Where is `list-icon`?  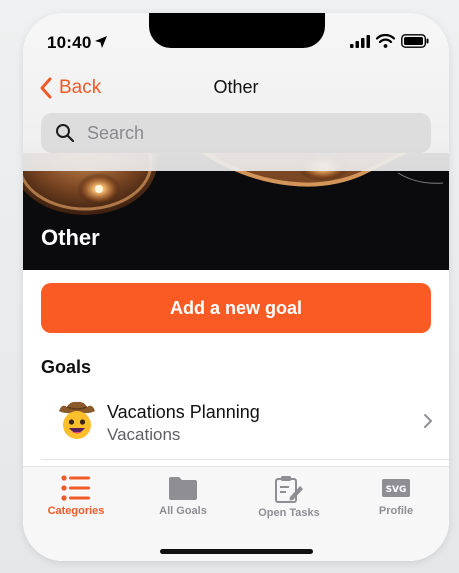 list-icon is located at coordinates (75, 488).